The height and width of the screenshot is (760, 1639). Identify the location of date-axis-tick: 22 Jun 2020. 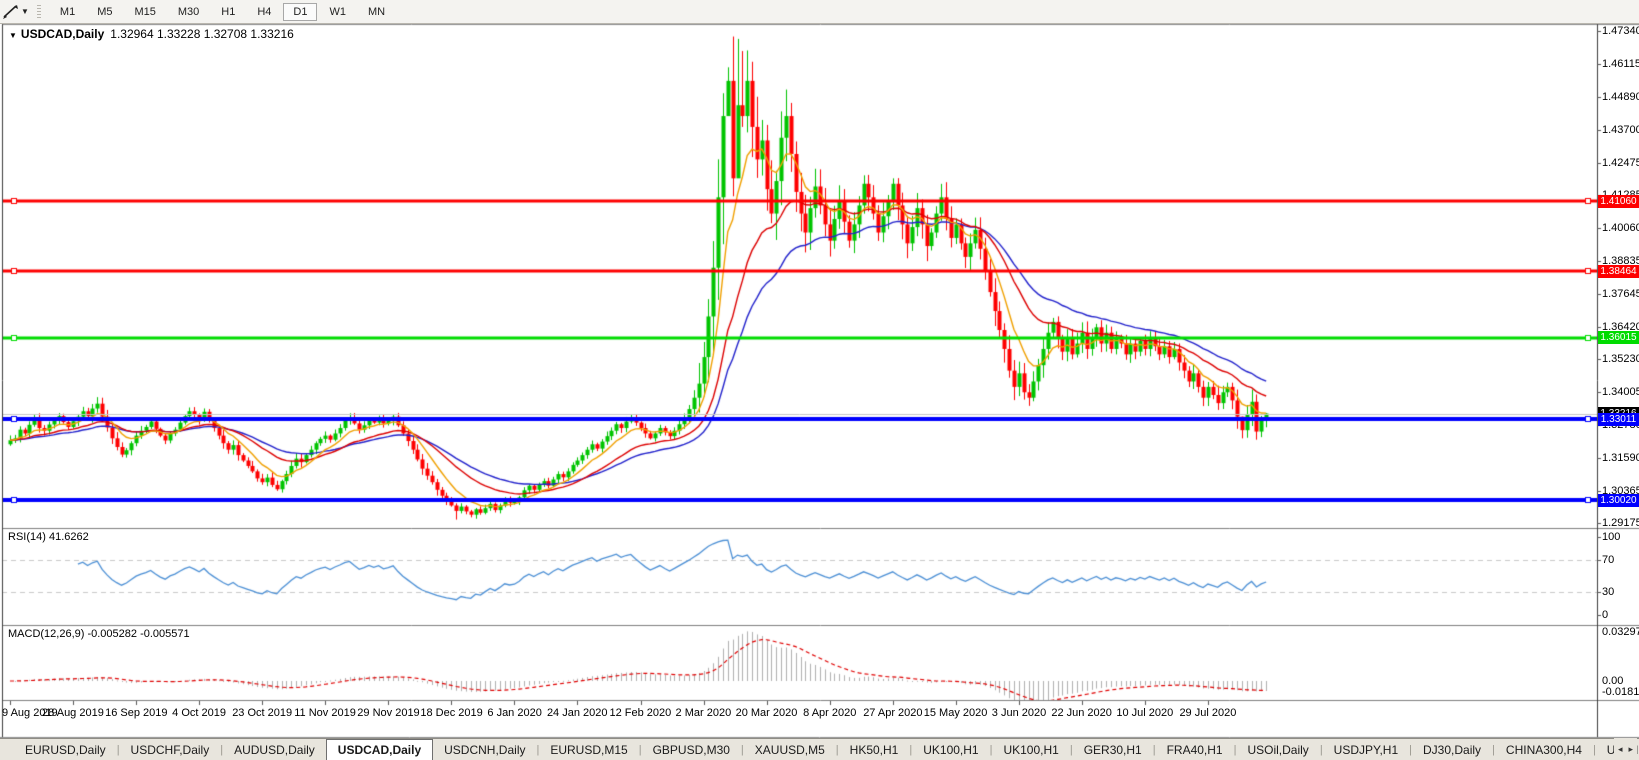
(1081, 713).